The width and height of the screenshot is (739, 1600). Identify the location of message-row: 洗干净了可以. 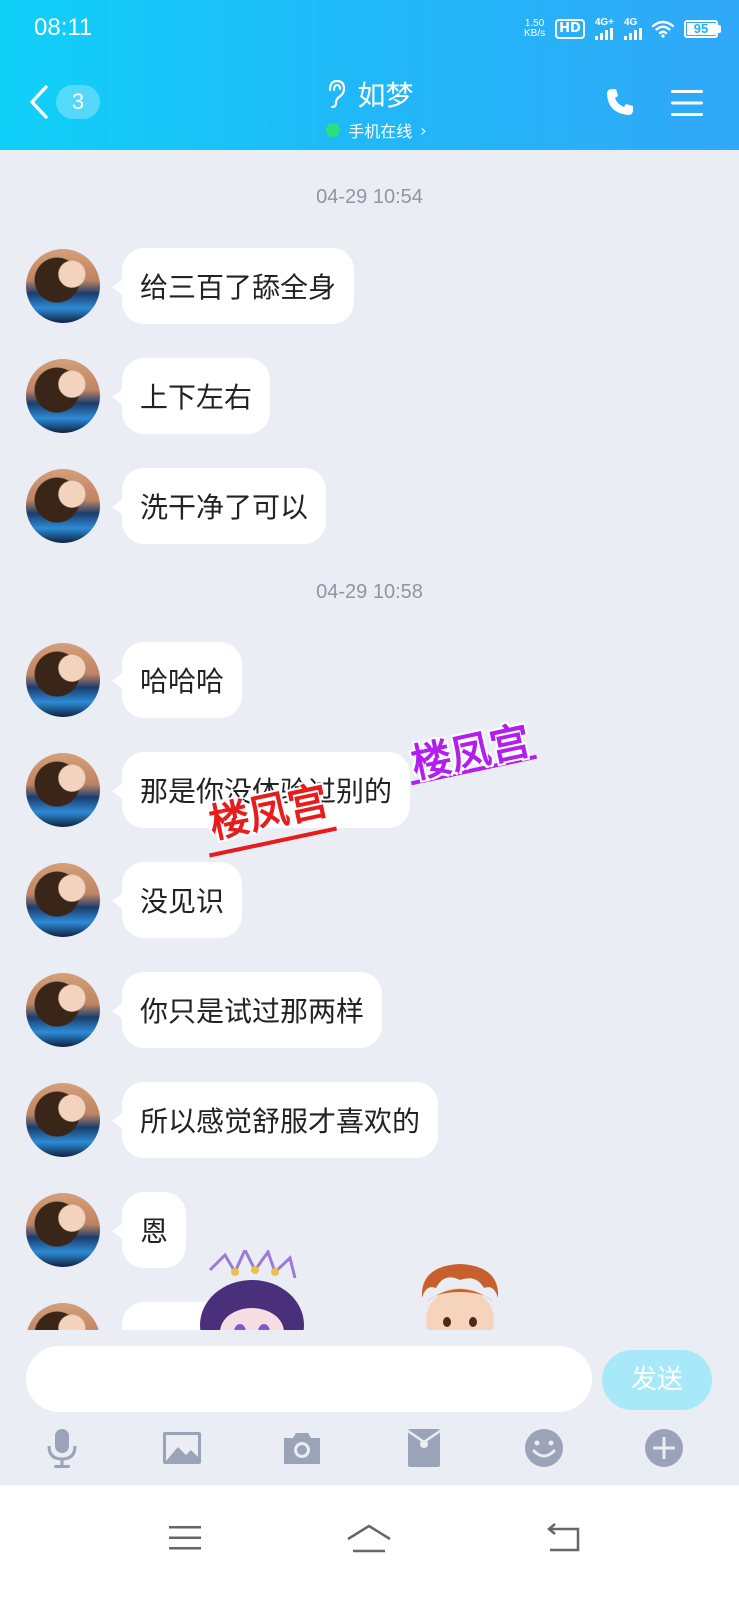
(176, 506).